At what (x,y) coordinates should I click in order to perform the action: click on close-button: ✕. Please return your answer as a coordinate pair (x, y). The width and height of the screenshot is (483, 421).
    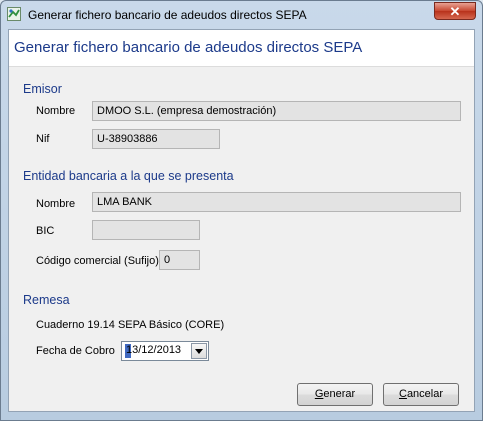
    Looking at the image, I should click on (455, 11).